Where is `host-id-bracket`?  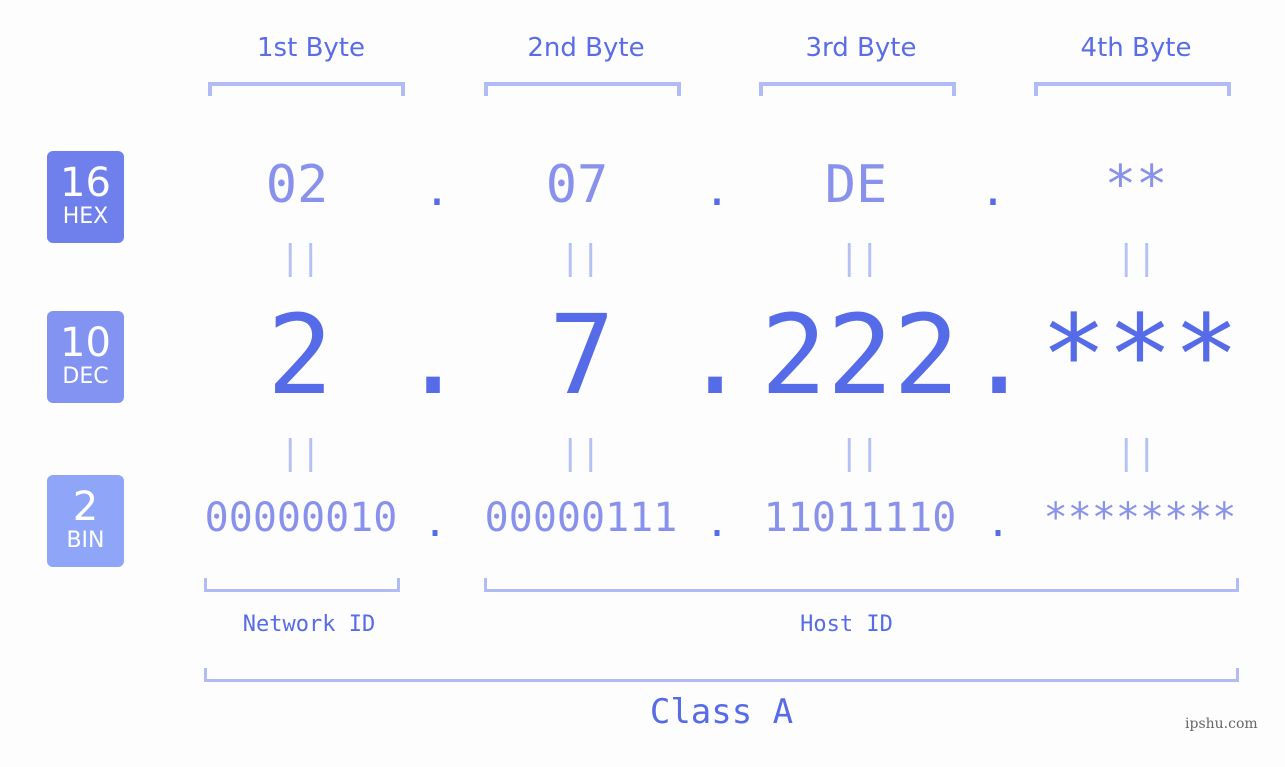
host-id-bracket is located at coordinates (861, 585).